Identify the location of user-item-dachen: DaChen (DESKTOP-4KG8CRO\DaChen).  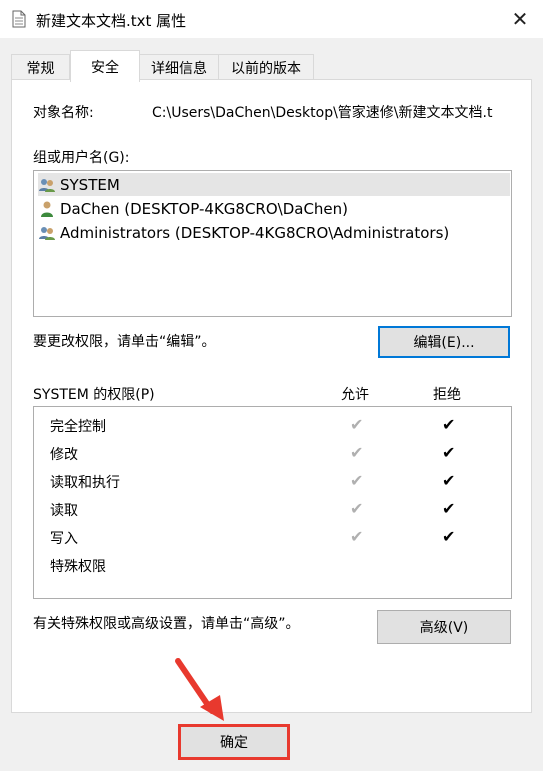
(193, 208).